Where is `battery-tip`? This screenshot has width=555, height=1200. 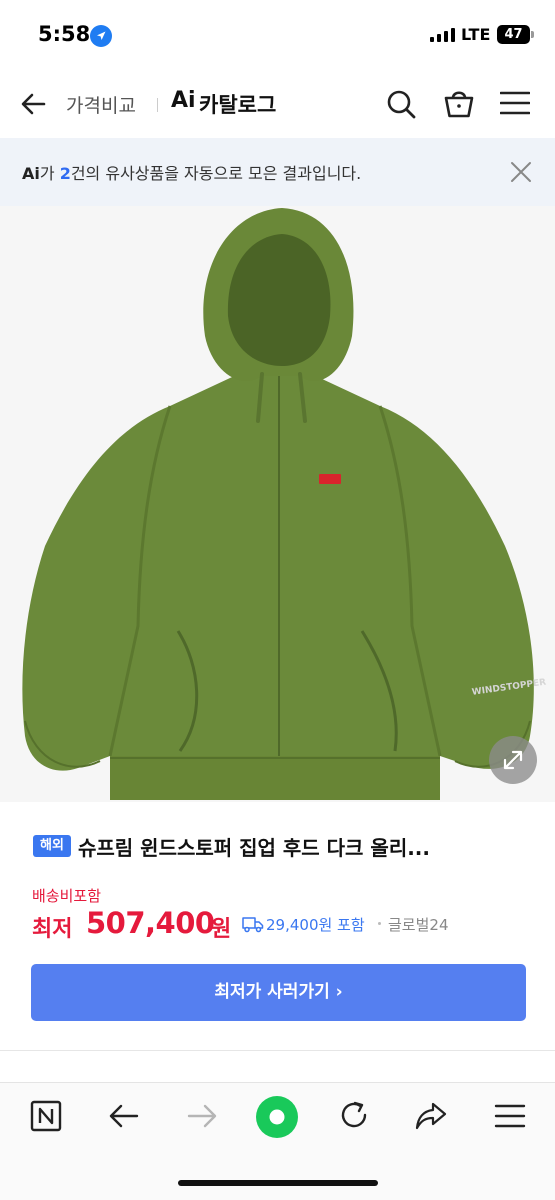
battery-tip is located at coordinates (532, 34).